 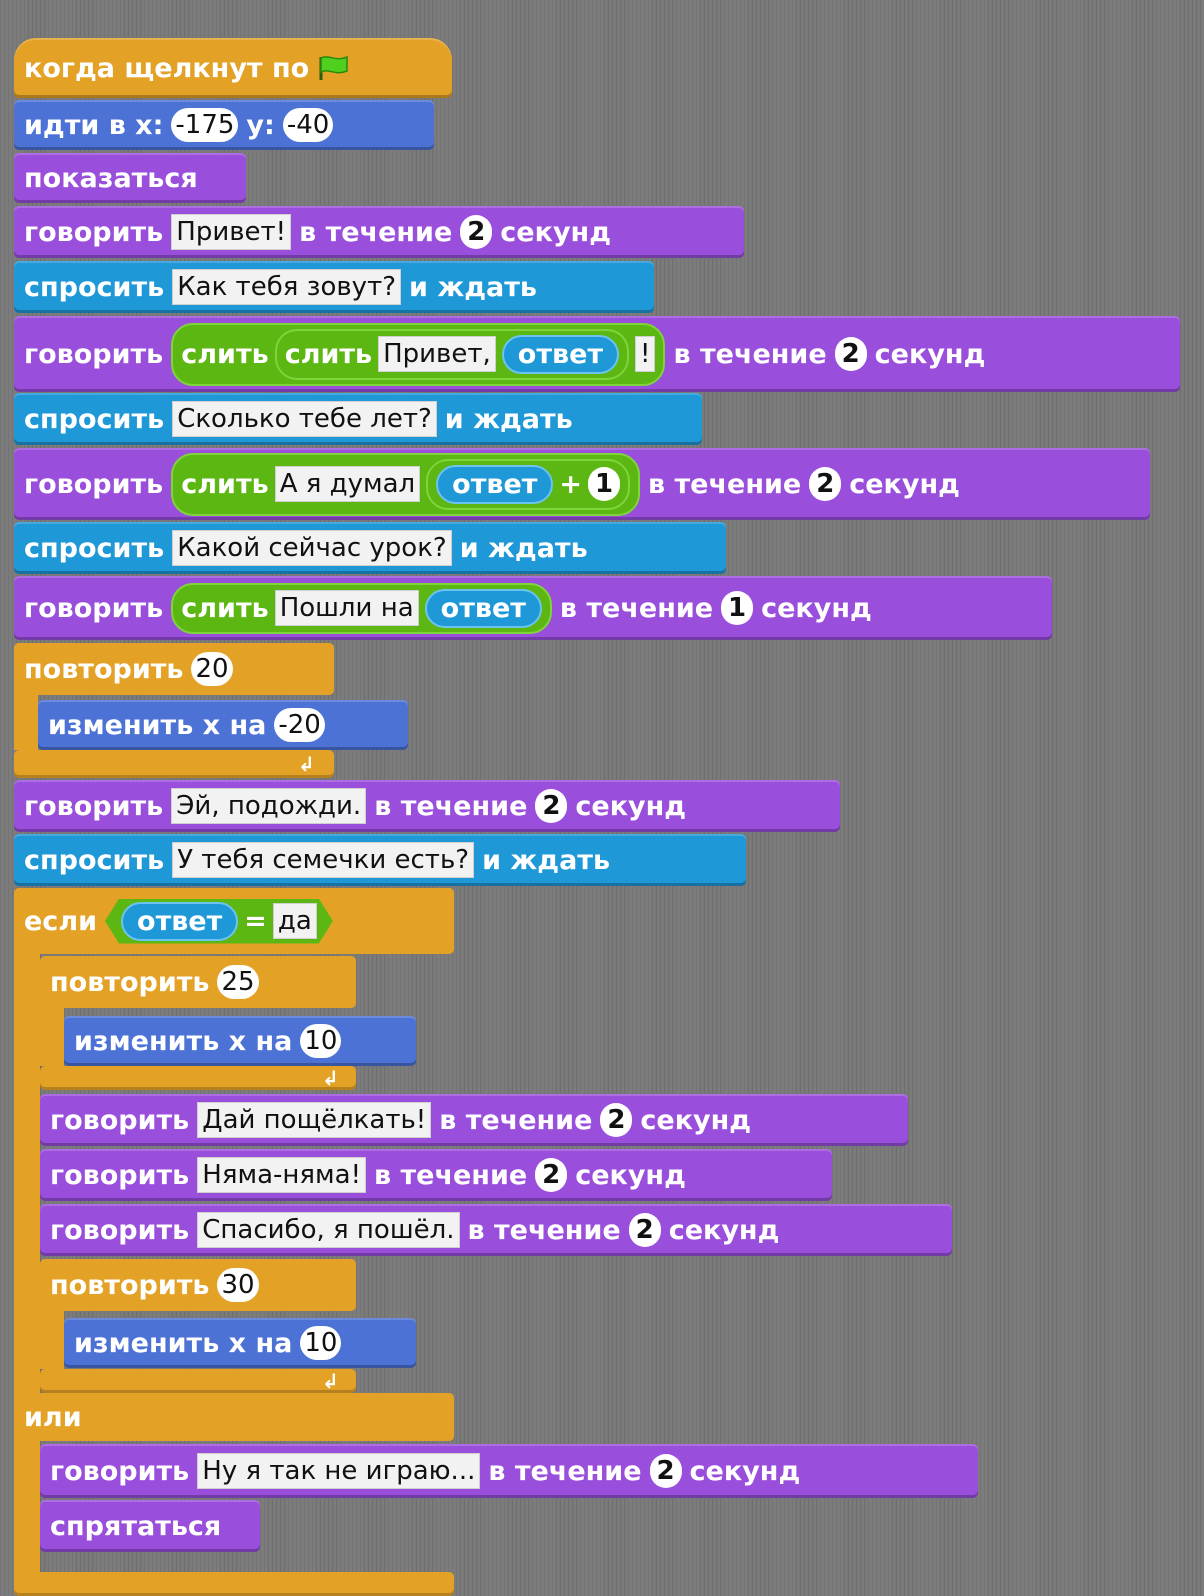 I want to click on equals-reporter: ответ = да, so click(x=219, y=921).